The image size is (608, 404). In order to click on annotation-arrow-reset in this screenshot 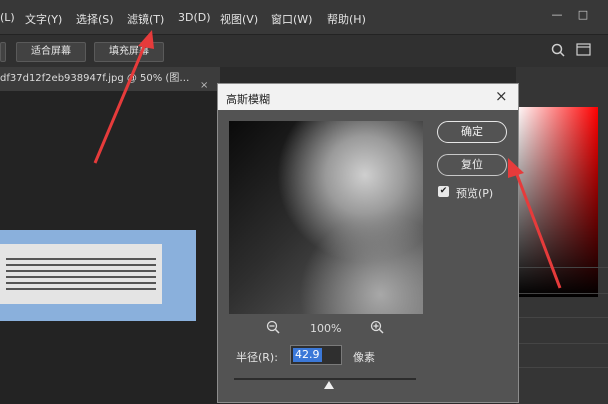, I will do `click(538, 230)`.